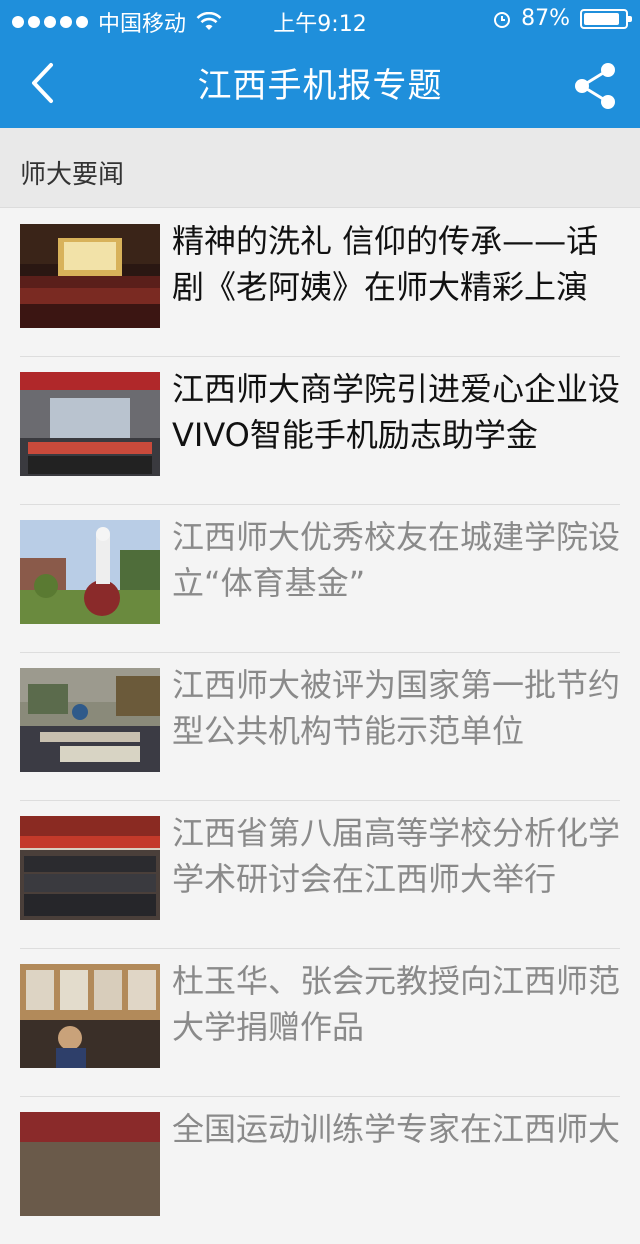 This screenshot has width=640, height=1244. What do you see at coordinates (396, 856) in the screenshot?
I see `article-title: 江西省第八届高等学校分析化学学术研讨会在江西师大举行` at bounding box center [396, 856].